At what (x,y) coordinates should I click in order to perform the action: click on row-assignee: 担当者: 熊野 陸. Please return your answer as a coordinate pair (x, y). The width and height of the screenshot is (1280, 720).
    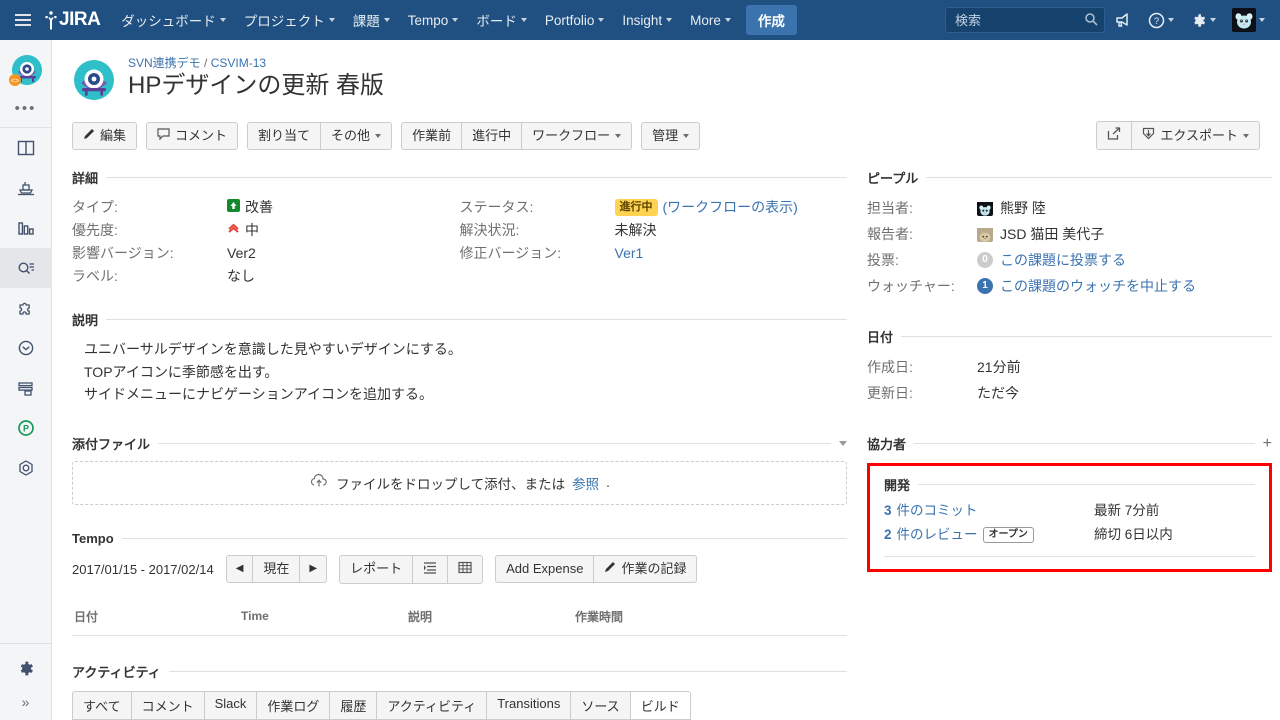
    Looking at the image, I should click on (1069, 208).